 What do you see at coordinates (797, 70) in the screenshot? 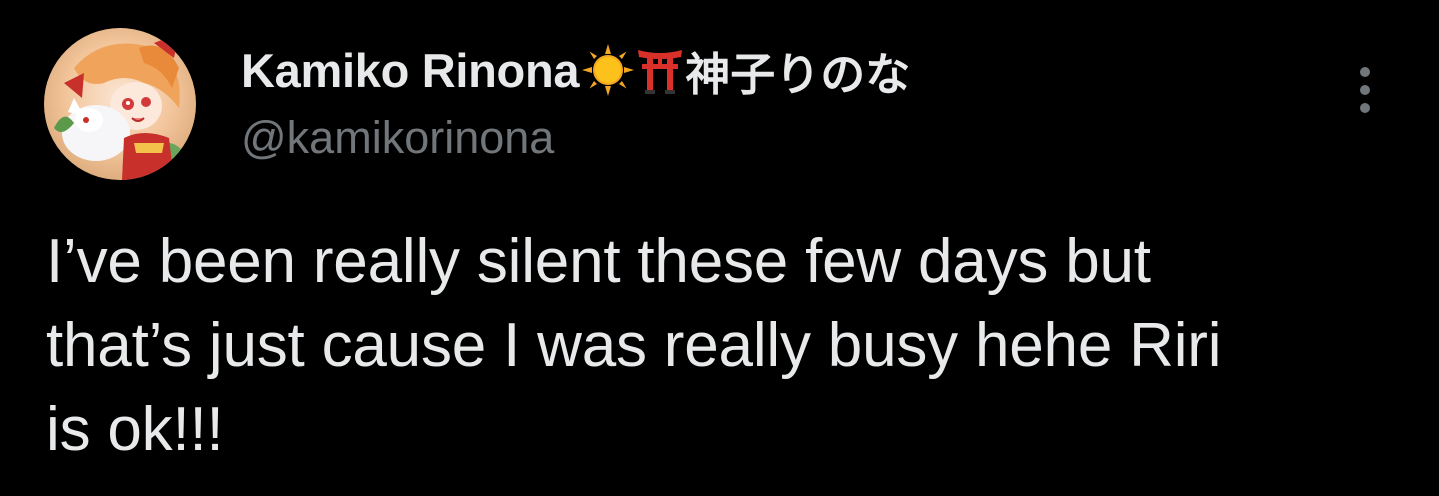
I see `display-name-japanese: 神子りのな` at bounding box center [797, 70].